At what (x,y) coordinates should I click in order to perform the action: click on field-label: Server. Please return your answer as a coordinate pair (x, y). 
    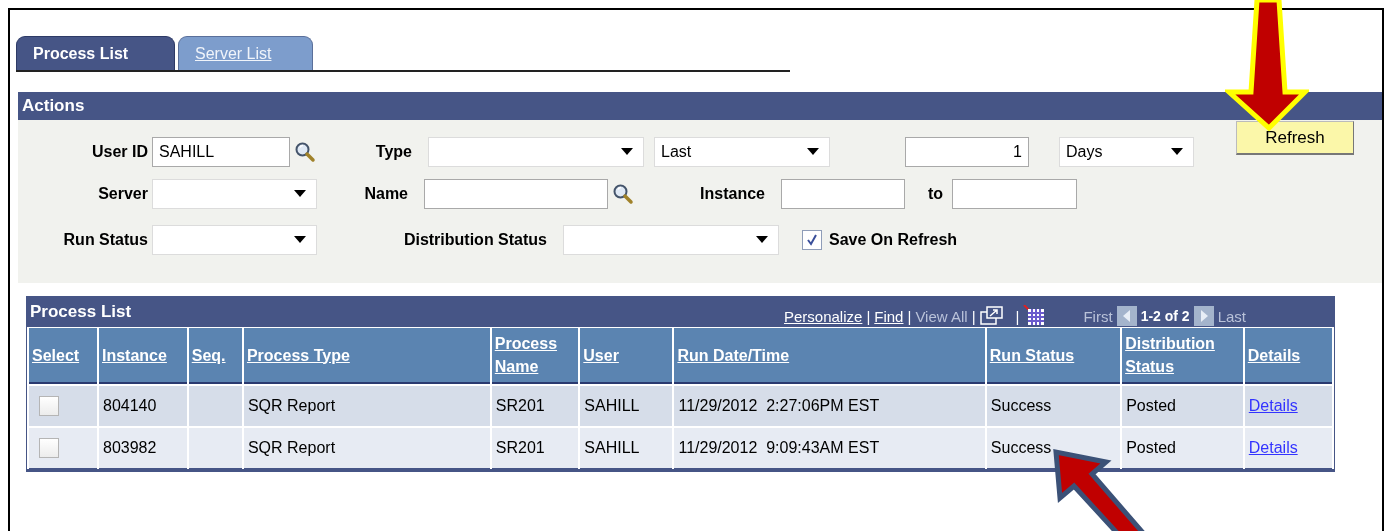
    Looking at the image, I should click on (123, 194).